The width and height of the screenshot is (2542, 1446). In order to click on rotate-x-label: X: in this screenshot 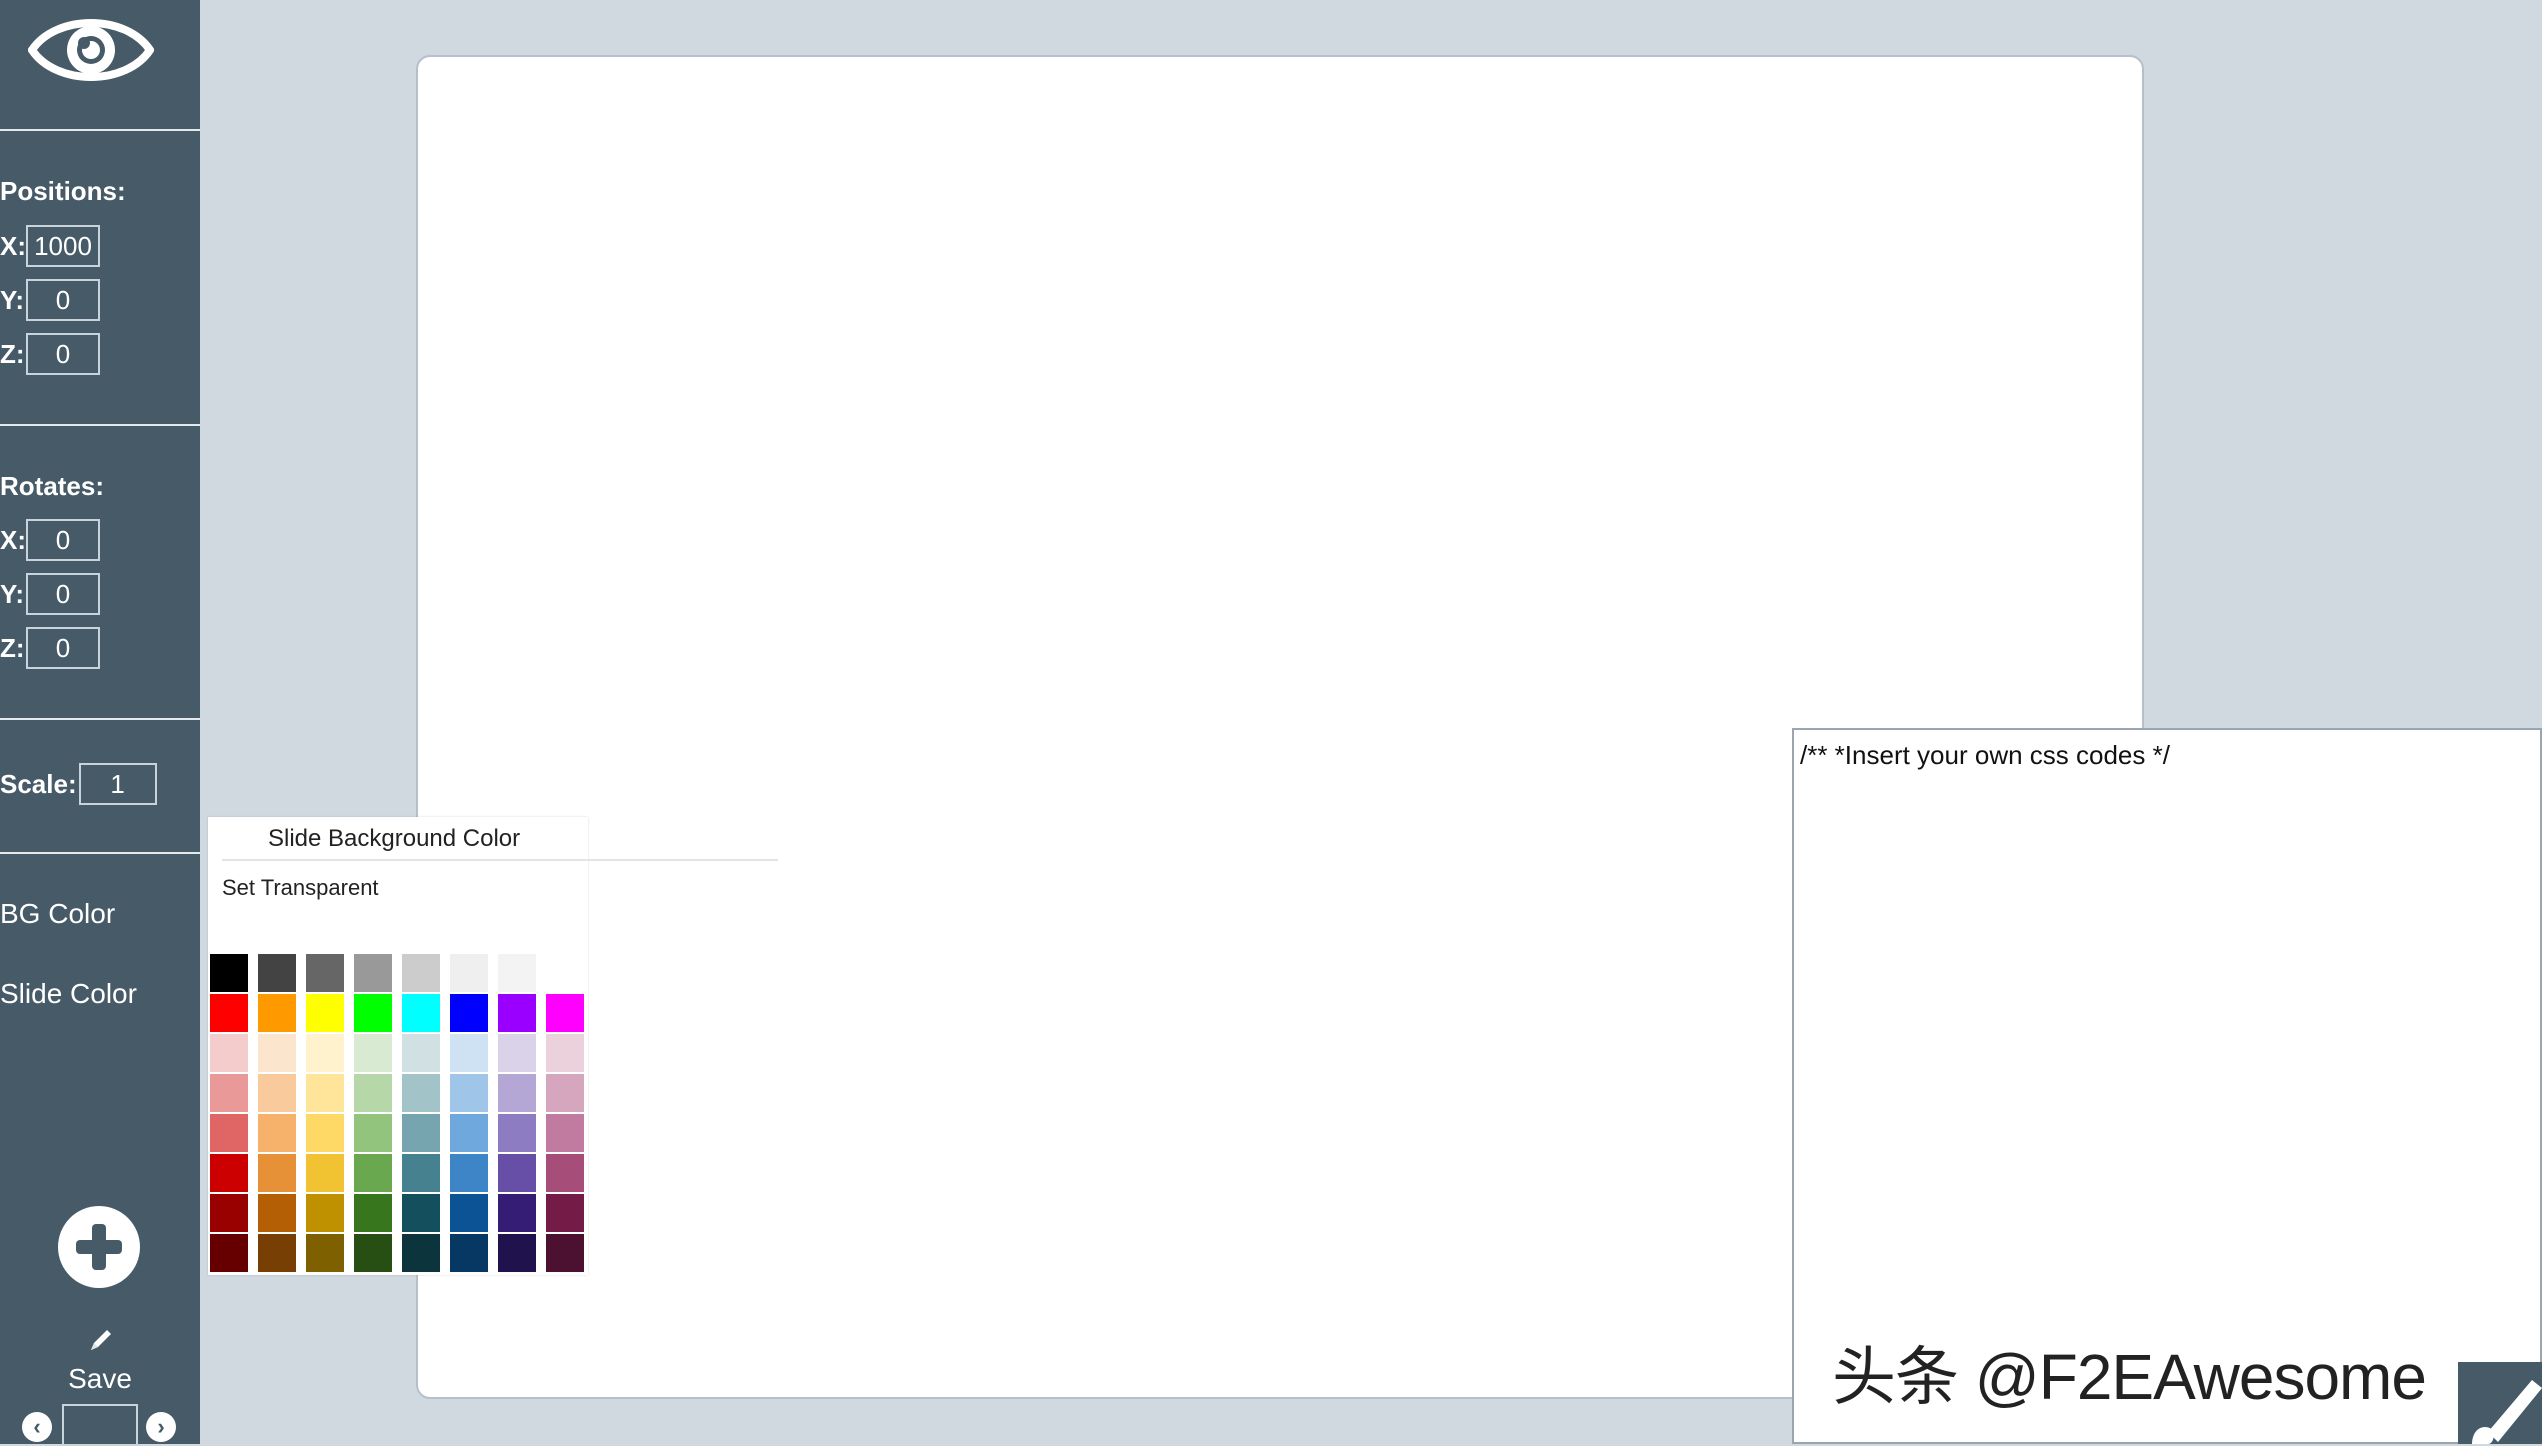, I will do `click(13, 539)`.